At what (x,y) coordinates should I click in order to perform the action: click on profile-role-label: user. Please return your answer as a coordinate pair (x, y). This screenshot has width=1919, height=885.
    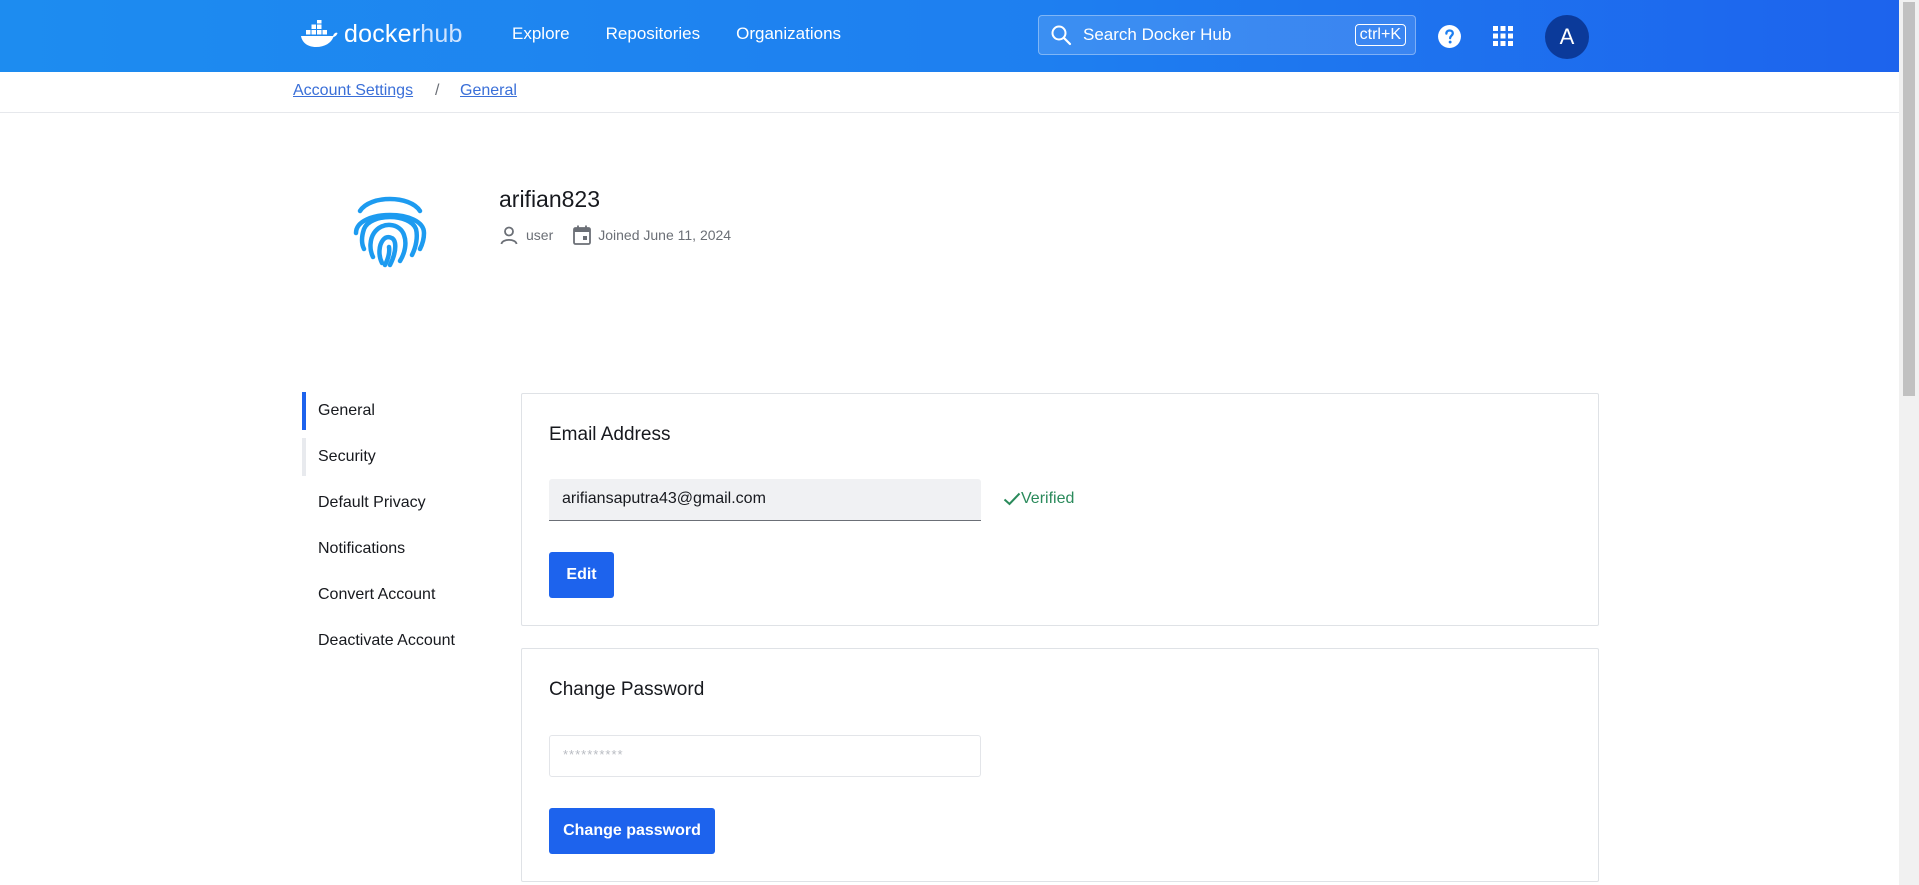
    Looking at the image, I should click on (540, 235).